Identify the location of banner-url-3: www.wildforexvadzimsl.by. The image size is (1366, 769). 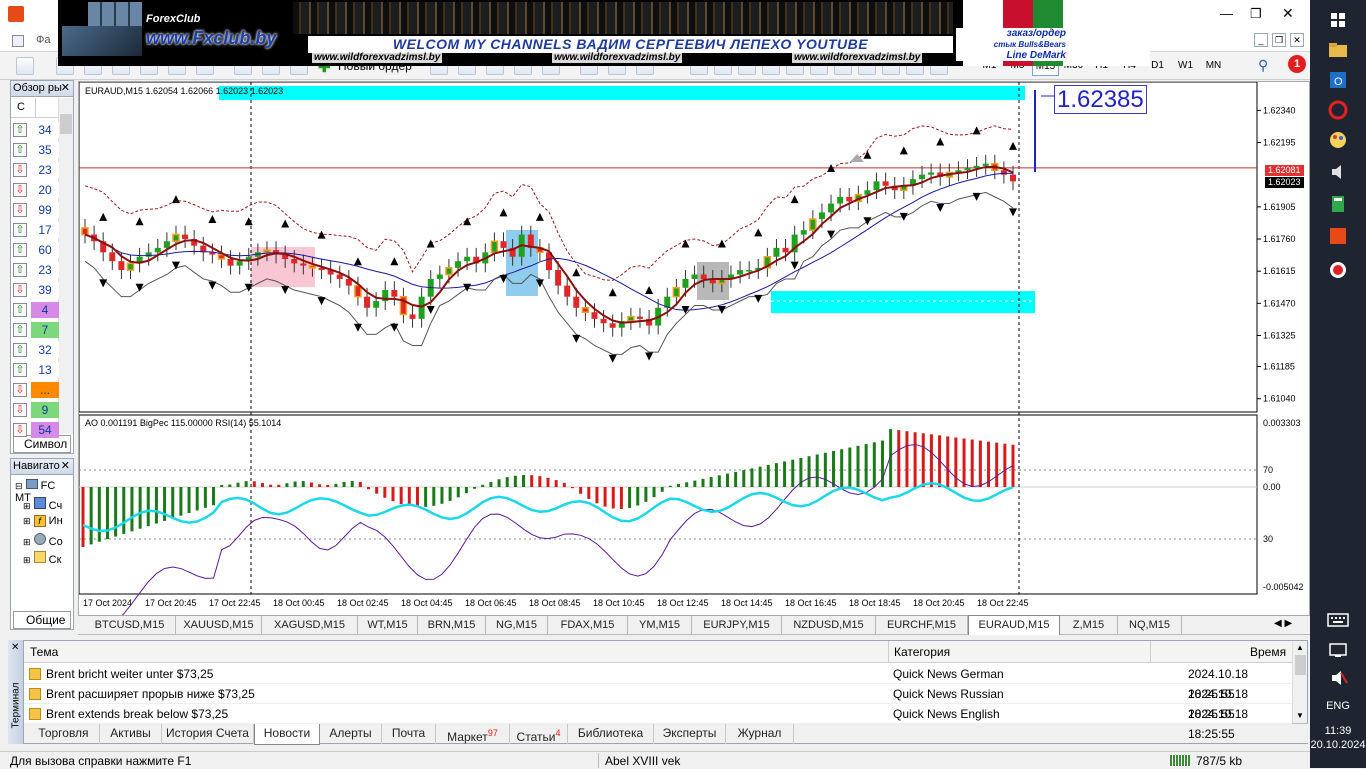
(857, 57).